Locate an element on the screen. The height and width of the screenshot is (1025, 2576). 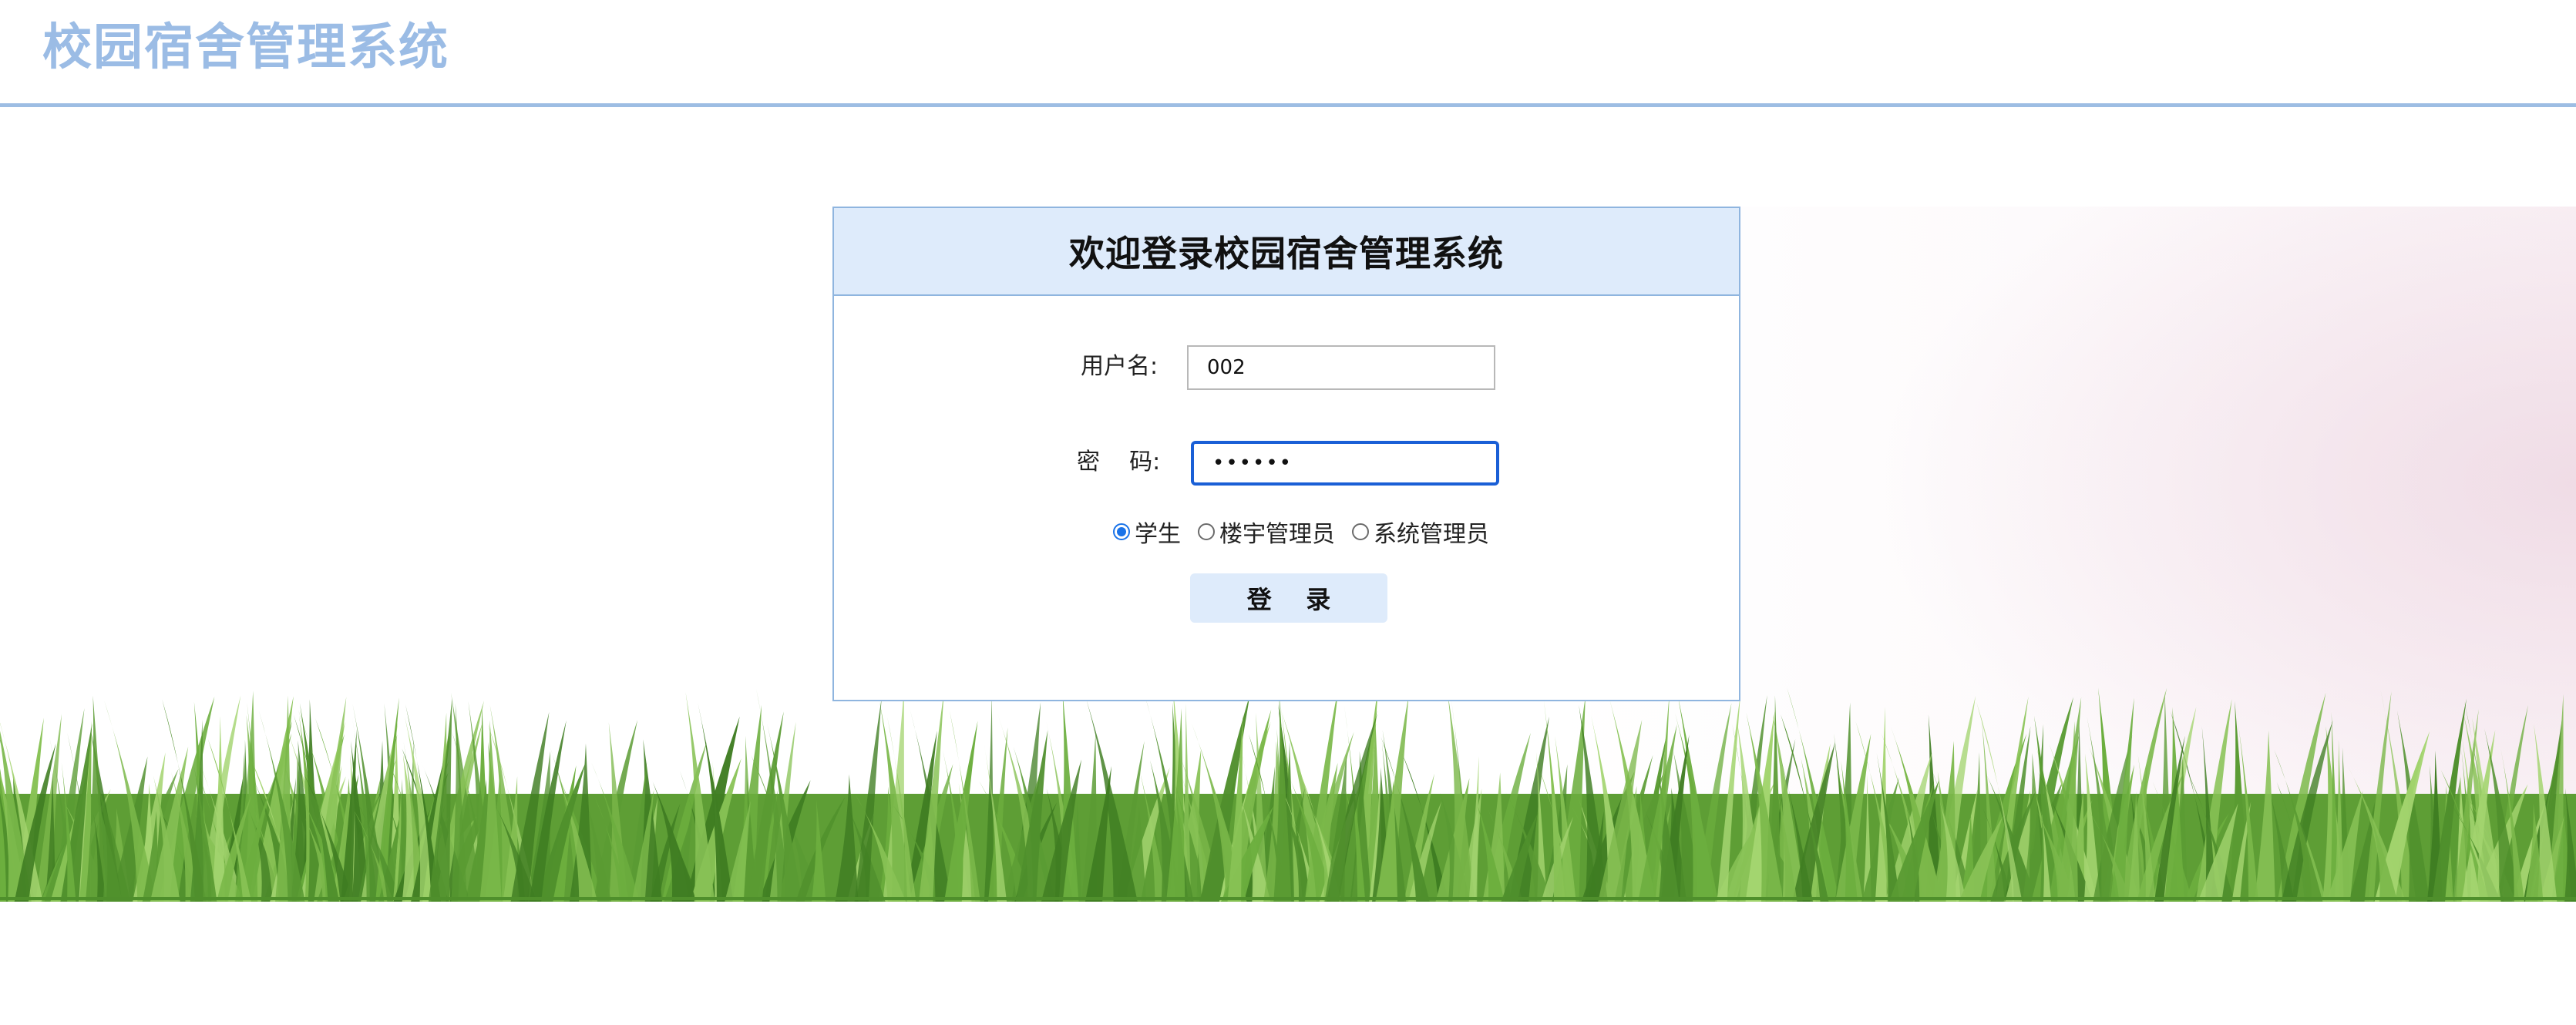
login-button: 登 录 is located at coordinates (1288, 598).